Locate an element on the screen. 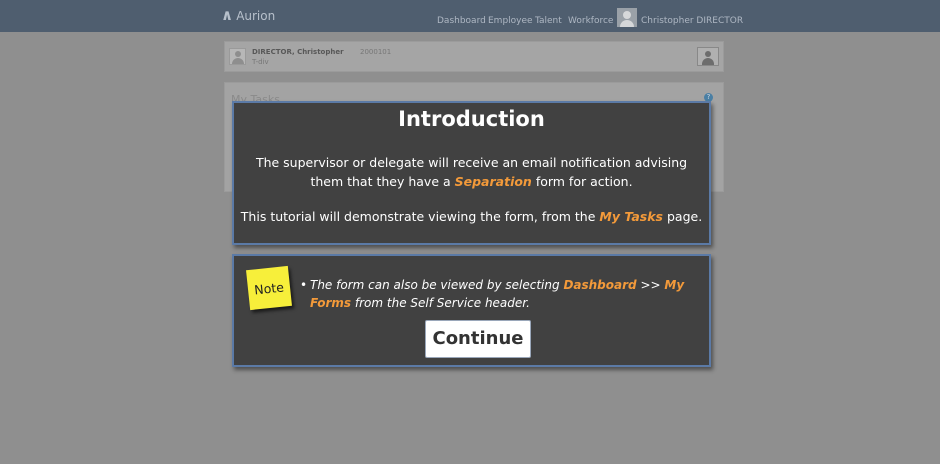 Image resolution: width=940 pixels, height=464 pixels. nav-talent: Talent is located at coordinates (548, 21).